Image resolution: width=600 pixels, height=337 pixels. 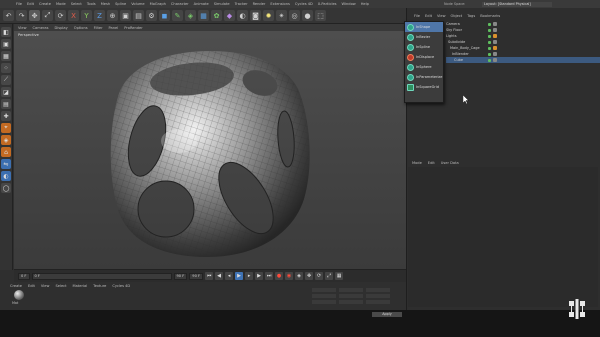 What do you see at coordinates (8, 15) in the screenshot?
I see `undo-icon: ↶` at bounding box center [8, 15].